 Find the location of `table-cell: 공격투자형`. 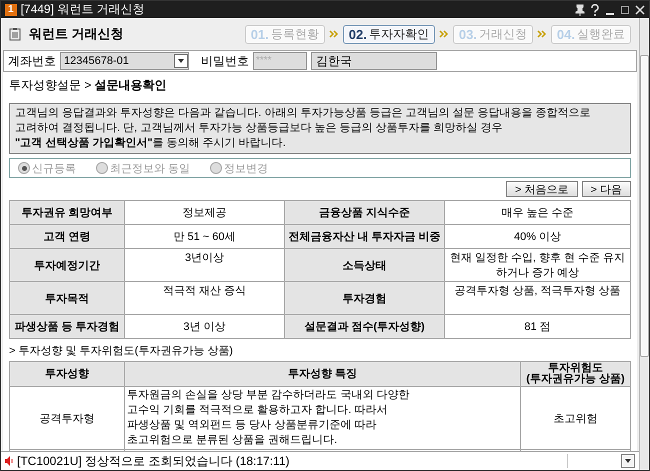

table-cell: 공격투자형 is located at coordinates (67, 418).